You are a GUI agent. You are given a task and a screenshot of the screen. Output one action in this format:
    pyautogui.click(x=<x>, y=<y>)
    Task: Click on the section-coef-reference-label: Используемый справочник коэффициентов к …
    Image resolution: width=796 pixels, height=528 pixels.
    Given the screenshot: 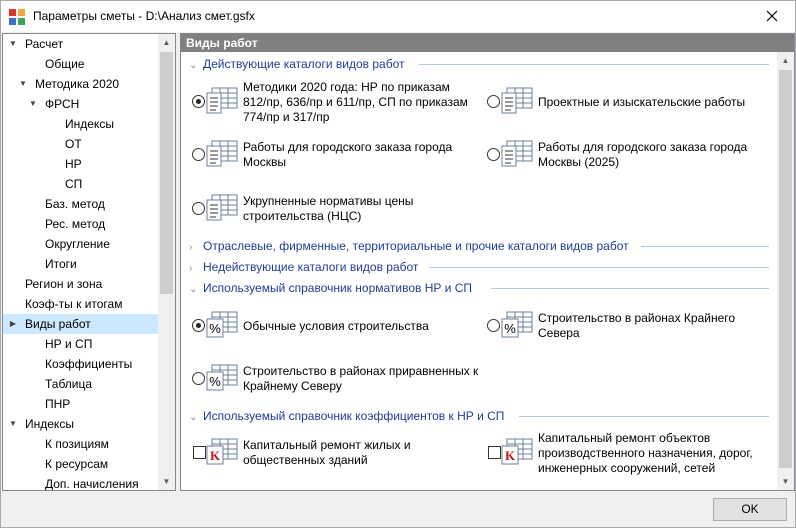 What is the action you would take?
    pyautogui.click(x=354, y=416)
    